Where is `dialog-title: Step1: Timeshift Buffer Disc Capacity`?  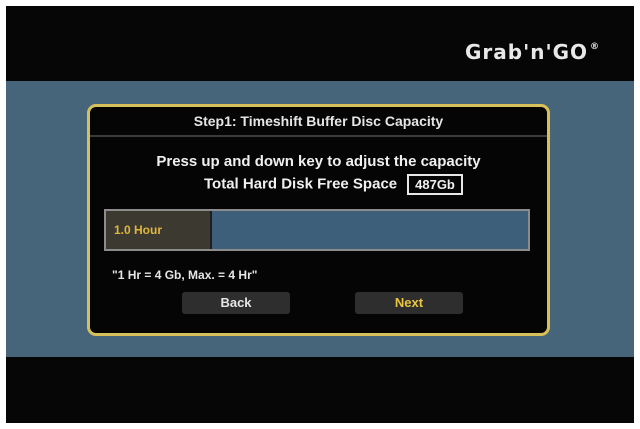 dialog-title: Step1: Timeshift Buffer Disc Capacity is located at coordinates (318, 122).